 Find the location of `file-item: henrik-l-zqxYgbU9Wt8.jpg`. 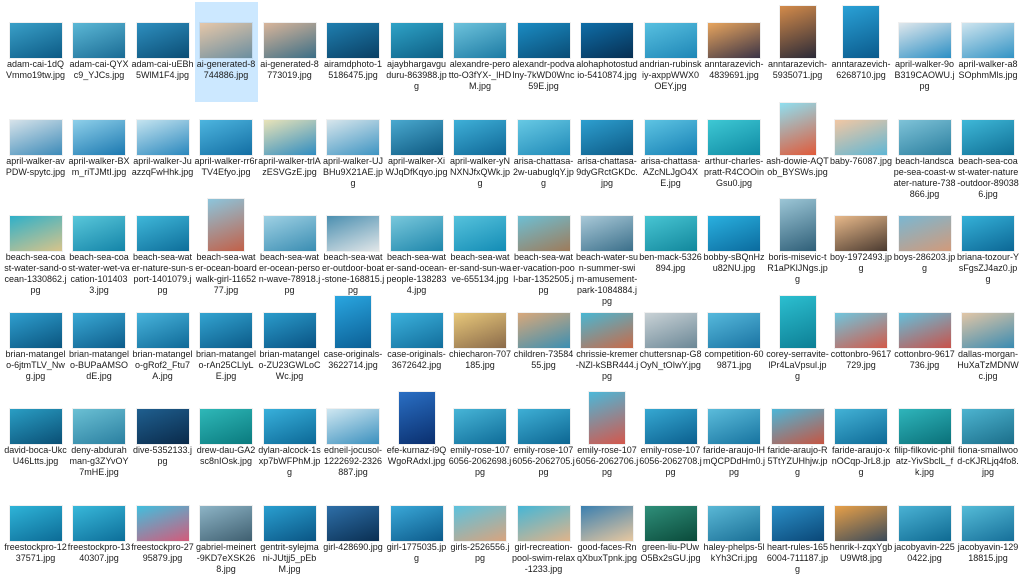

file-item: henrik-l-zqxYgbU9Wt8.jpg is located at coordinates (861, 535).